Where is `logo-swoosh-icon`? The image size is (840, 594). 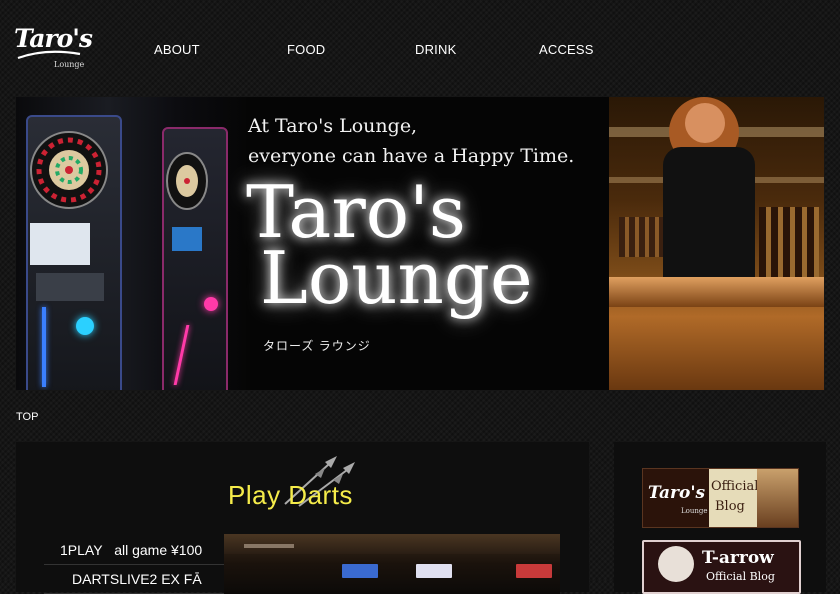 logo-swoosh-icon is located at coordinates (49, 55).